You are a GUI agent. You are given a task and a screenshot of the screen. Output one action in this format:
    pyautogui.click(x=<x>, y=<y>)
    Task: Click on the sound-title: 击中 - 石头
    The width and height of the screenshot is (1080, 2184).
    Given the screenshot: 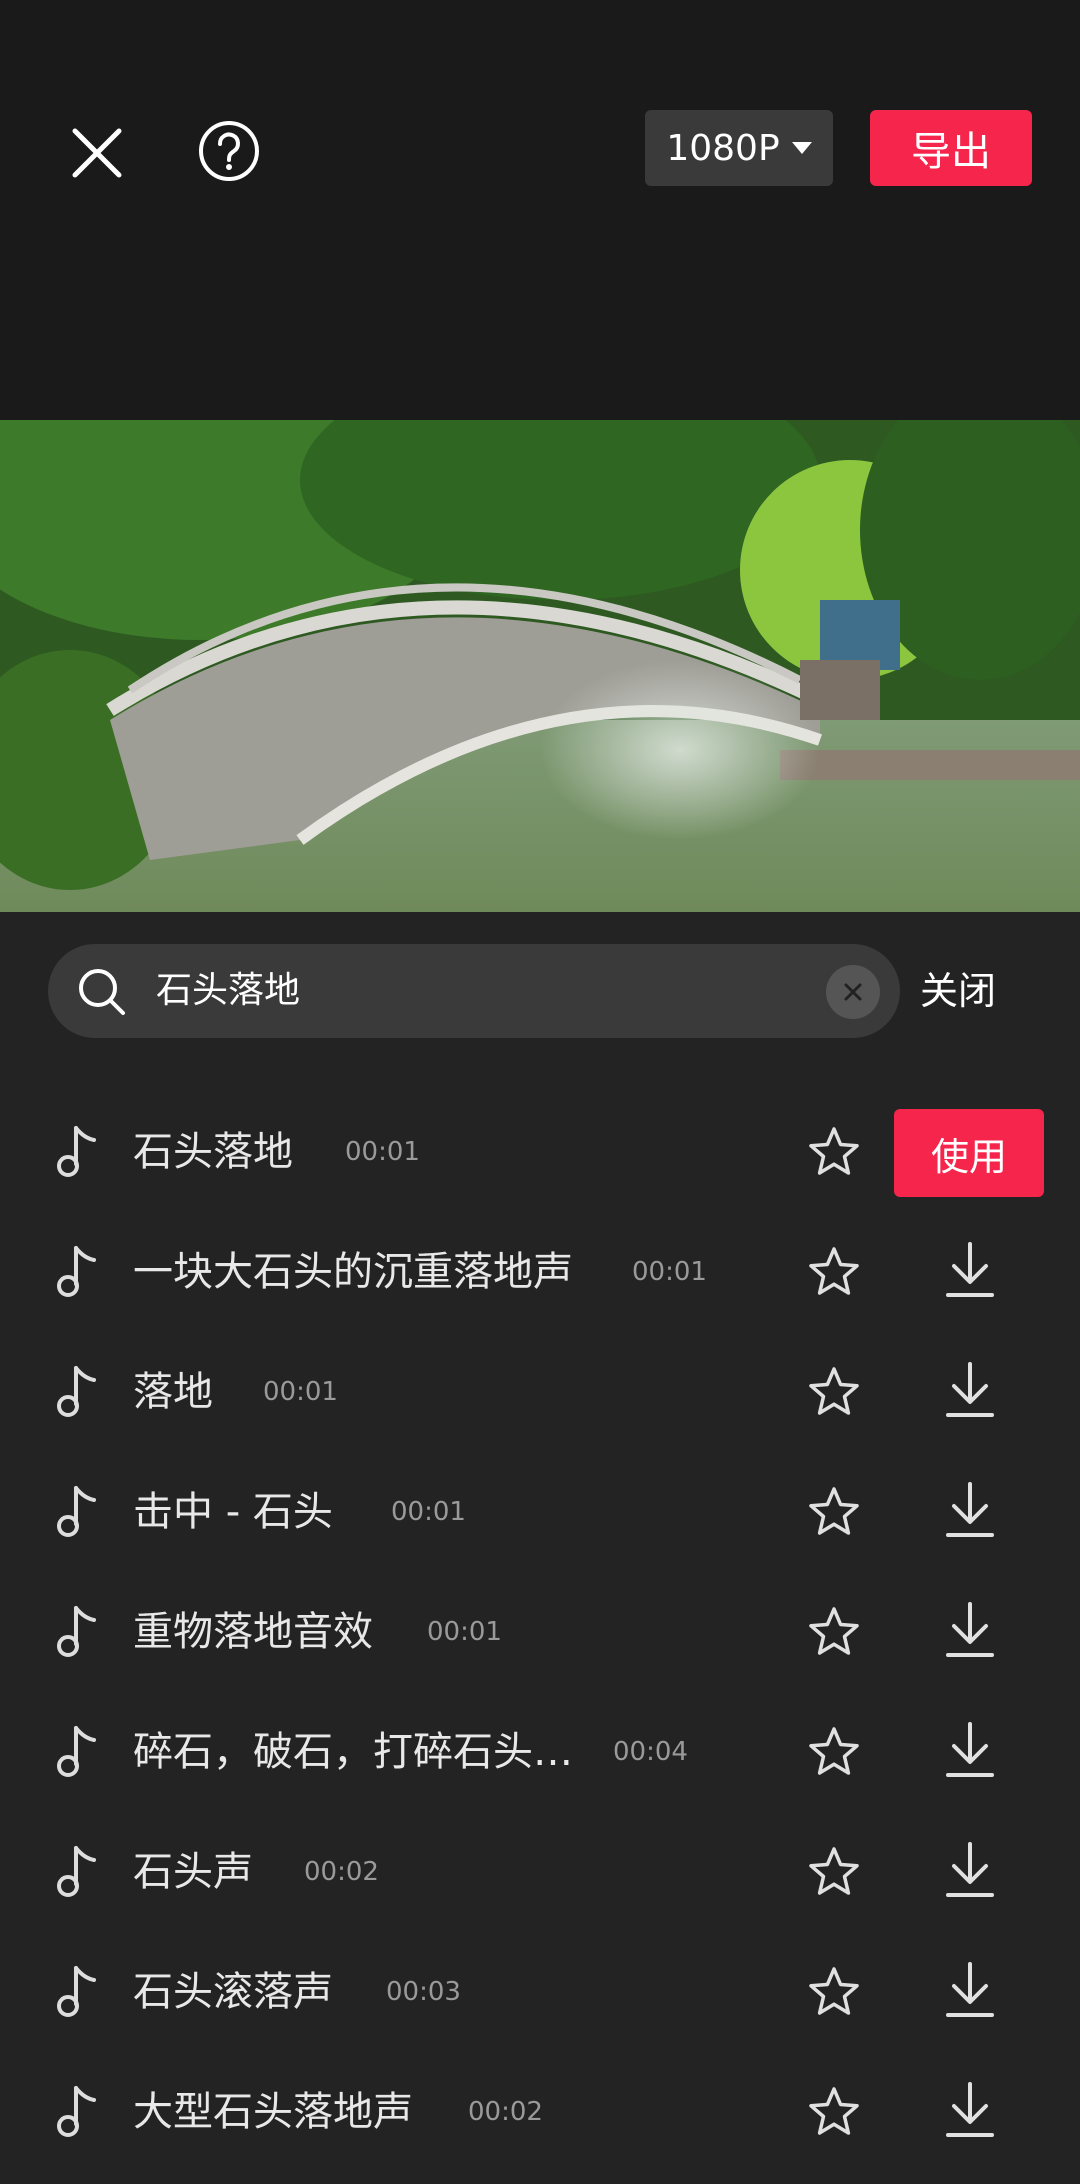 What is the action you would take?
    pyautogui.click(x=233, y=1512)
    